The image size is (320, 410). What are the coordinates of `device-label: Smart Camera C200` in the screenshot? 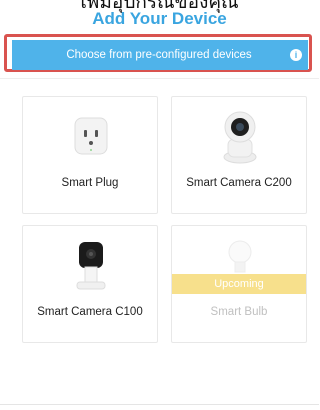 It's located at (239, 183).